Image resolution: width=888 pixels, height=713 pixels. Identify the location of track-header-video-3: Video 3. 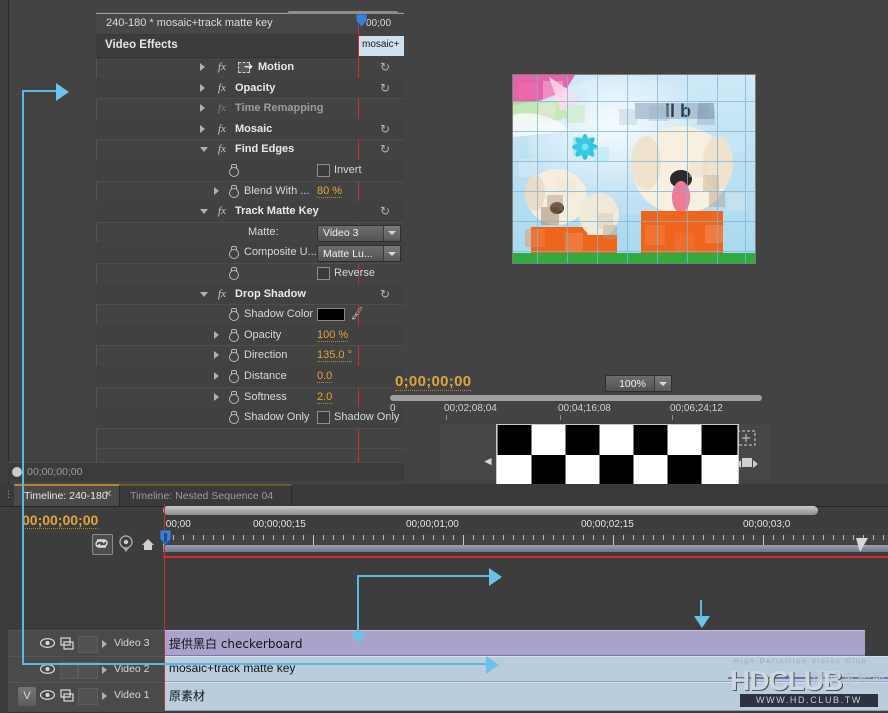
(86, 644).